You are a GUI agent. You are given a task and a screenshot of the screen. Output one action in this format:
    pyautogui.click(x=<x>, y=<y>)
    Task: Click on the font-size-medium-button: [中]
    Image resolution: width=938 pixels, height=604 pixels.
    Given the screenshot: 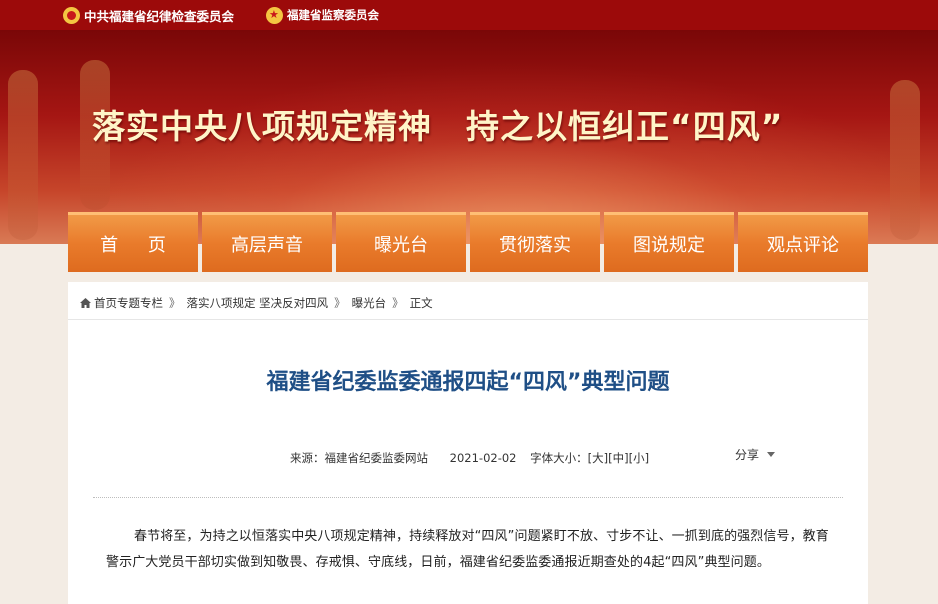 What is the action you would take?
    pyautogui.click(x=618, y=458)
    